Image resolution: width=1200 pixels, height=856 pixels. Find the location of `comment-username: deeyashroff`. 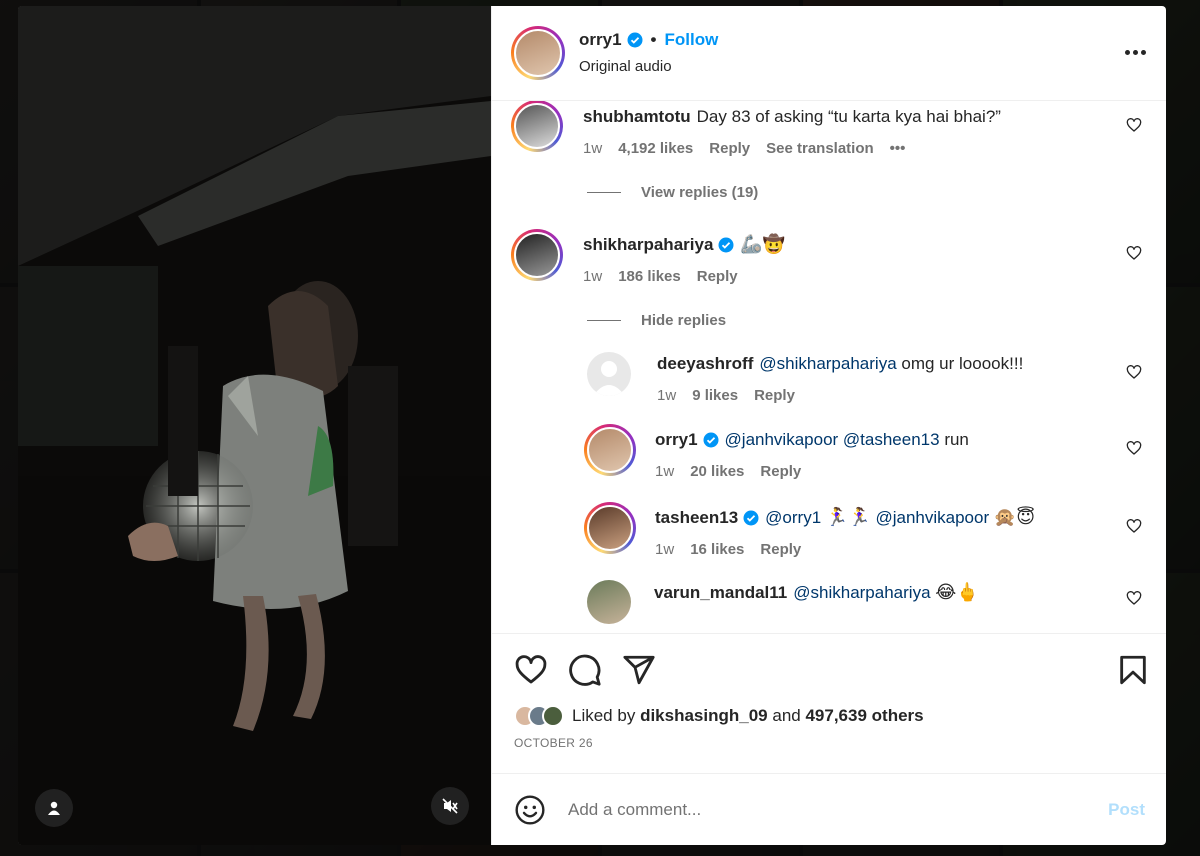

comment-username: deeyashroff is located at coordinates (705, 363).